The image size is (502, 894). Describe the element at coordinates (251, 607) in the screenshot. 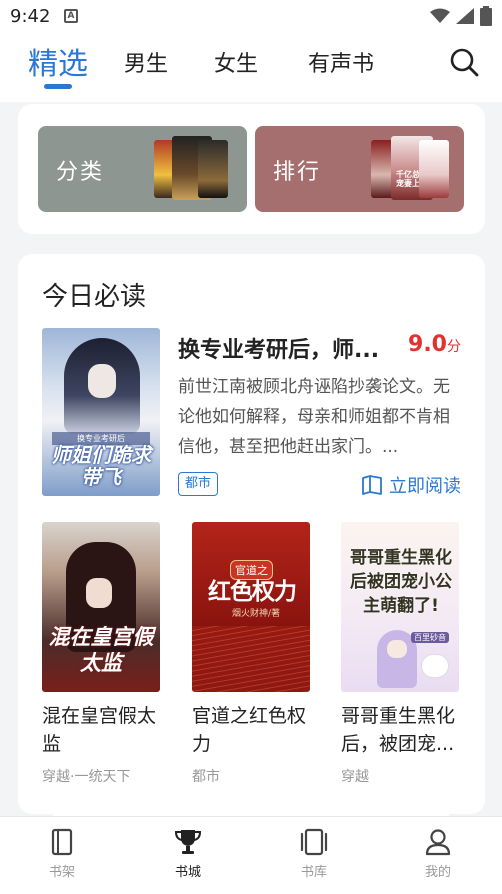

I see `book-cover: 官道之 红色权力 烟火财神/著` at that location.